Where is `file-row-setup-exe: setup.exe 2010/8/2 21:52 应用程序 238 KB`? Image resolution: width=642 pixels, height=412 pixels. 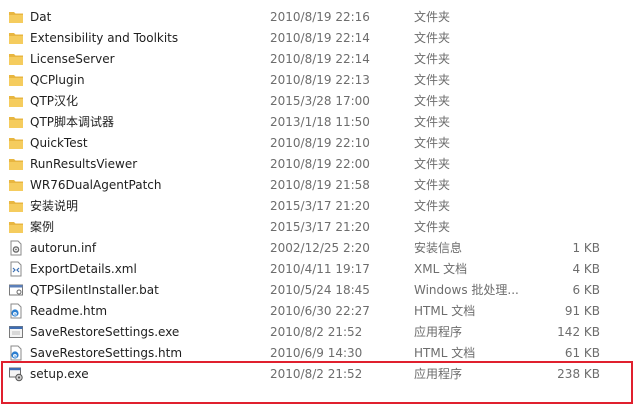 file-row-setup-exe: setup.exe 2010/8/2 21:52 应用程序 238 KB is located at coordinates (321, 374).